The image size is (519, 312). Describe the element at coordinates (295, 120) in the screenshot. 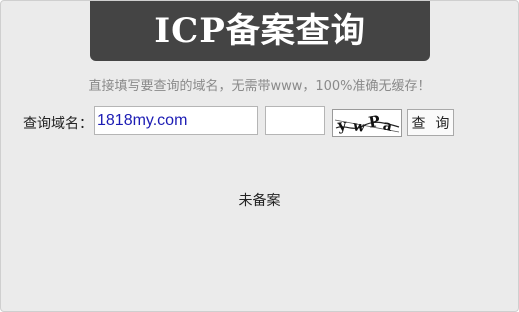

I see `captcha-input` at that location.